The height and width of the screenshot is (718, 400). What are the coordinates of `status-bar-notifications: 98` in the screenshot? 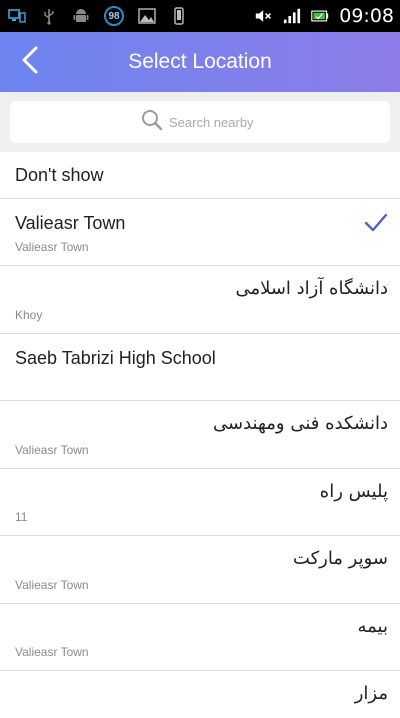 It's located at (98, 16).